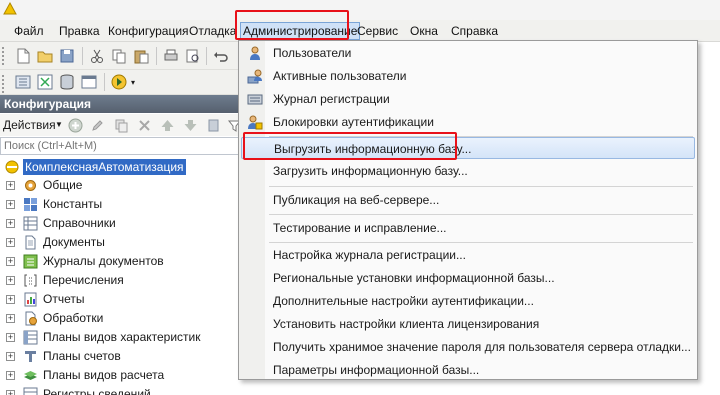 This screenshot has height=395, width=720. I want to click on tree-item: + Обработки, so click(120, 318).